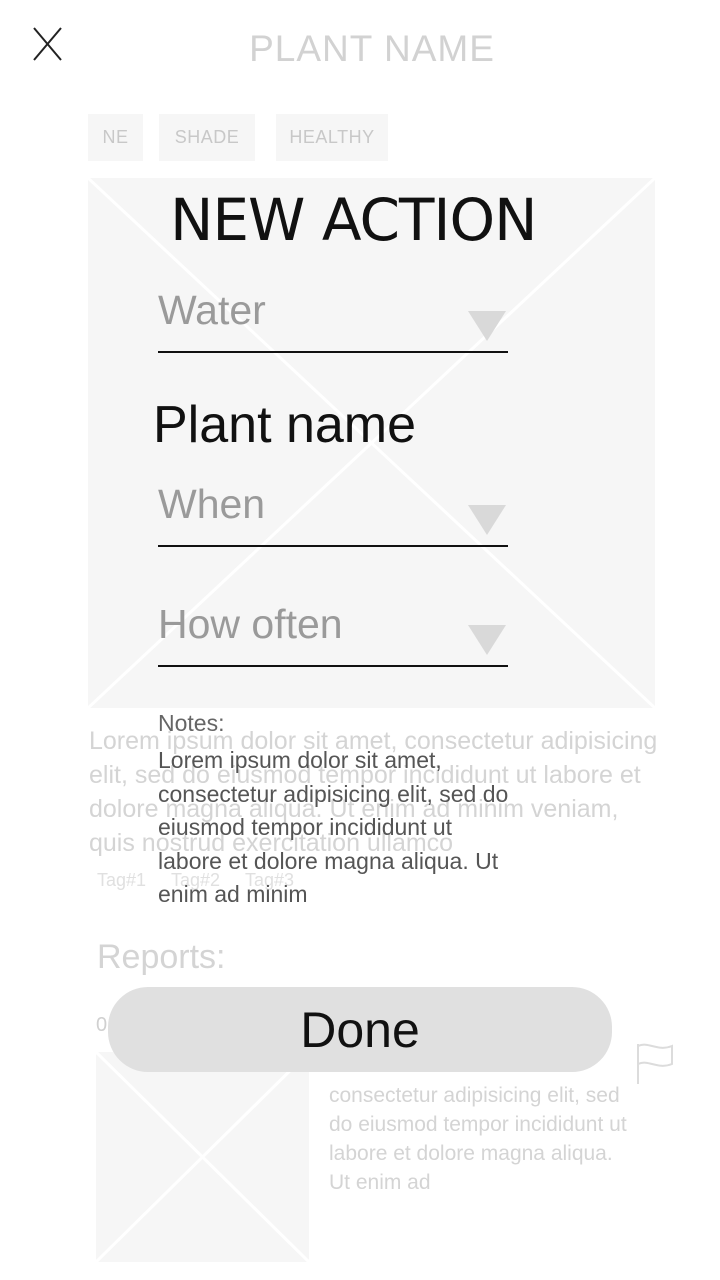 The width and height of the screenshot is (720, 1280). I want to click on plant-name-label: Plant name, so click(285, 425).